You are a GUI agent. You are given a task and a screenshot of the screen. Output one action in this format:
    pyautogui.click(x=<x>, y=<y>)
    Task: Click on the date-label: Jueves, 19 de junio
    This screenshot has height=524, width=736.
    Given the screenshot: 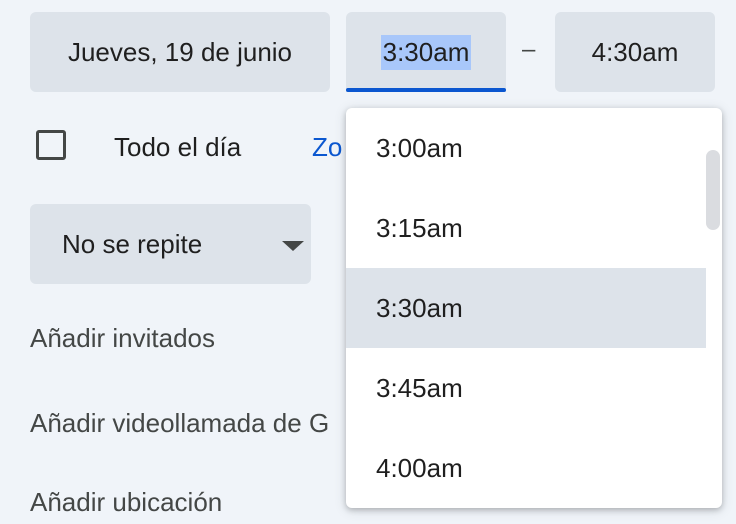 What is the action you would take?
    pyautogui.click(x=180, y=51)
    